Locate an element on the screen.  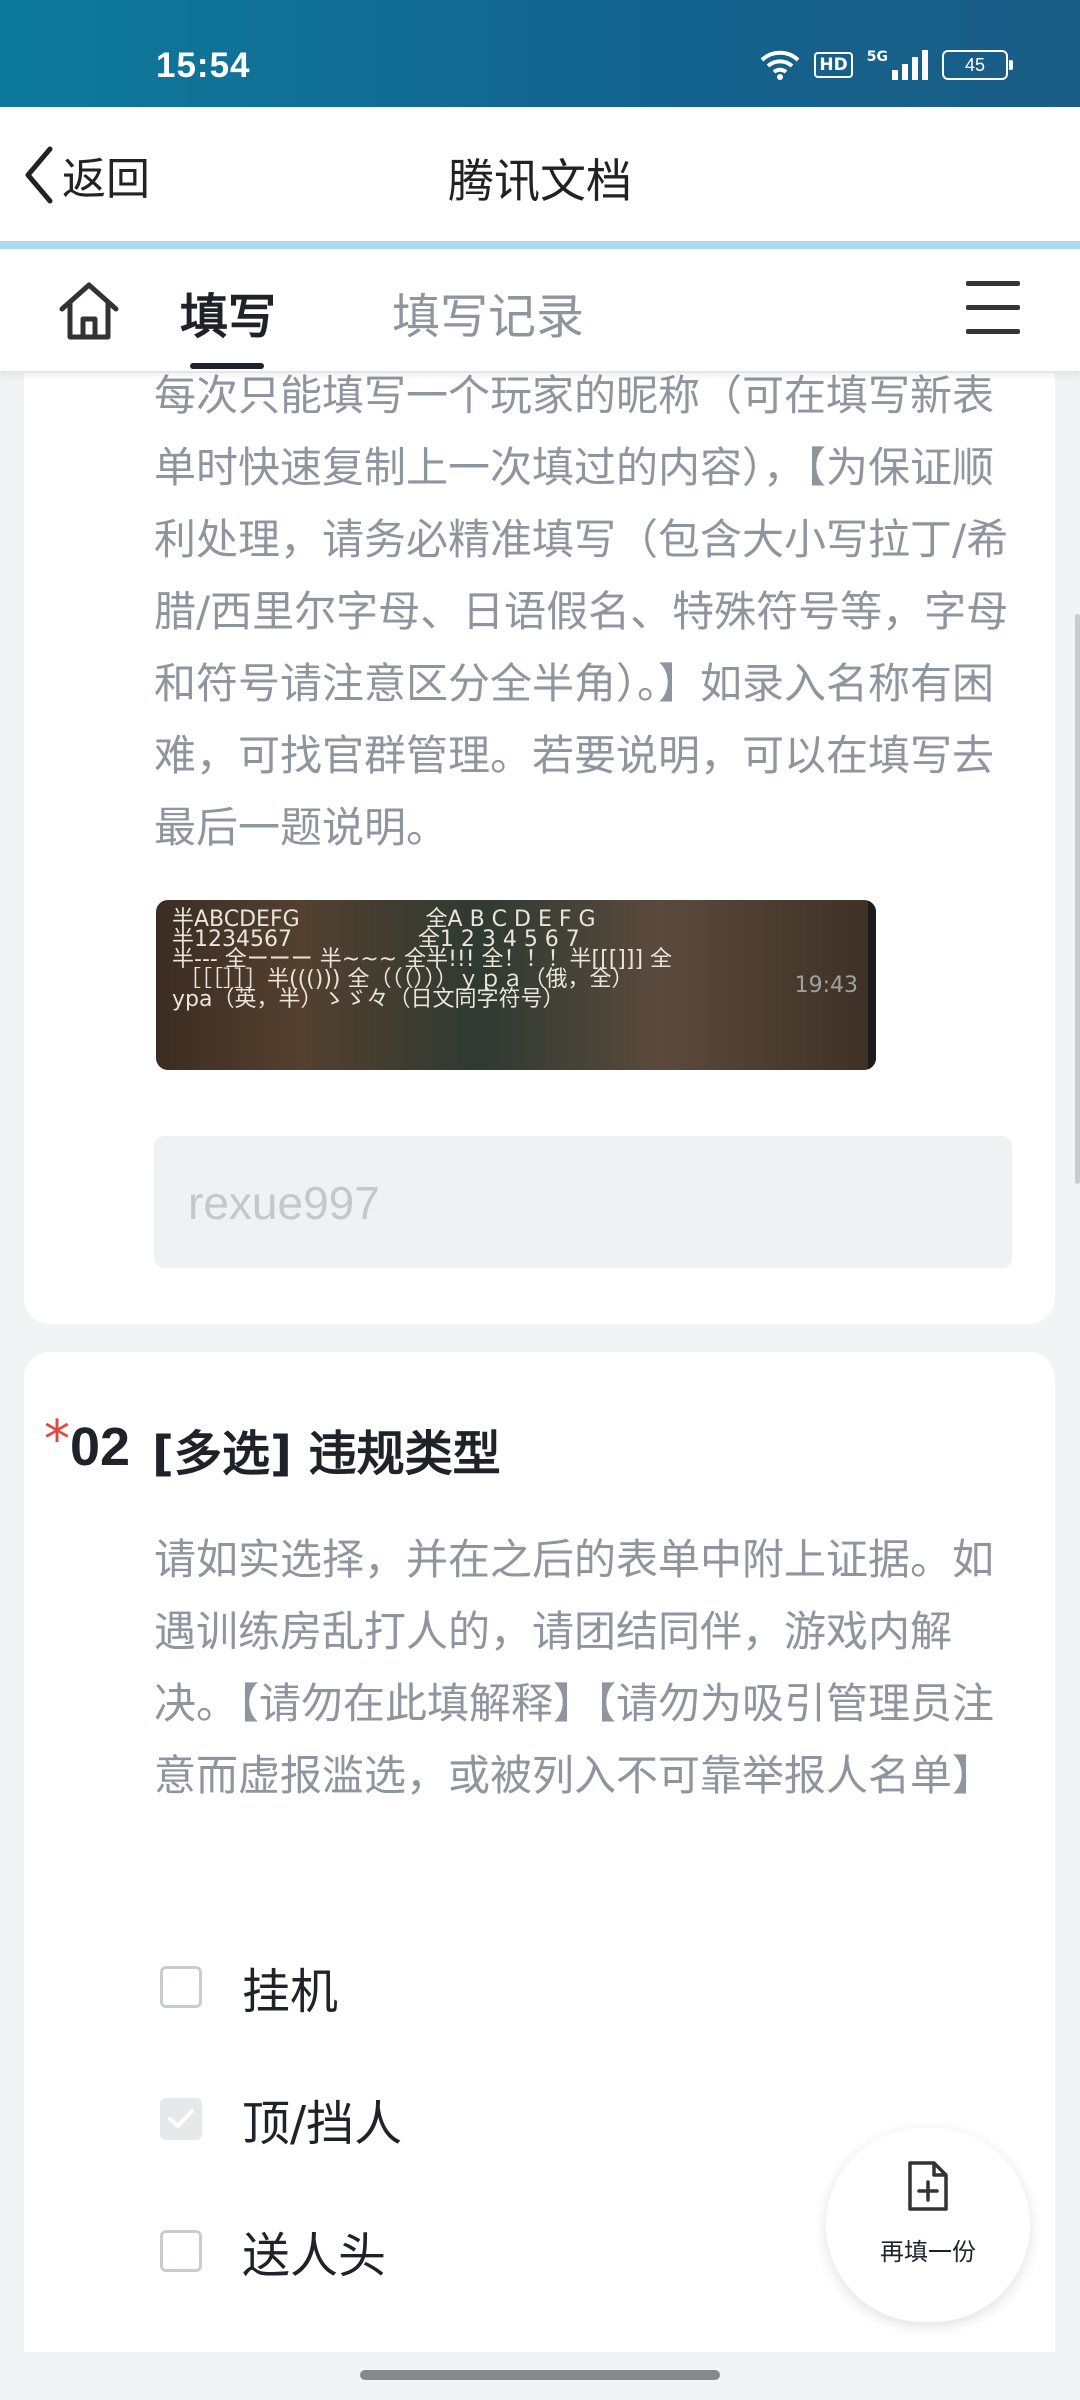
battery-icon: 45 is located at coordinates (977, 65).